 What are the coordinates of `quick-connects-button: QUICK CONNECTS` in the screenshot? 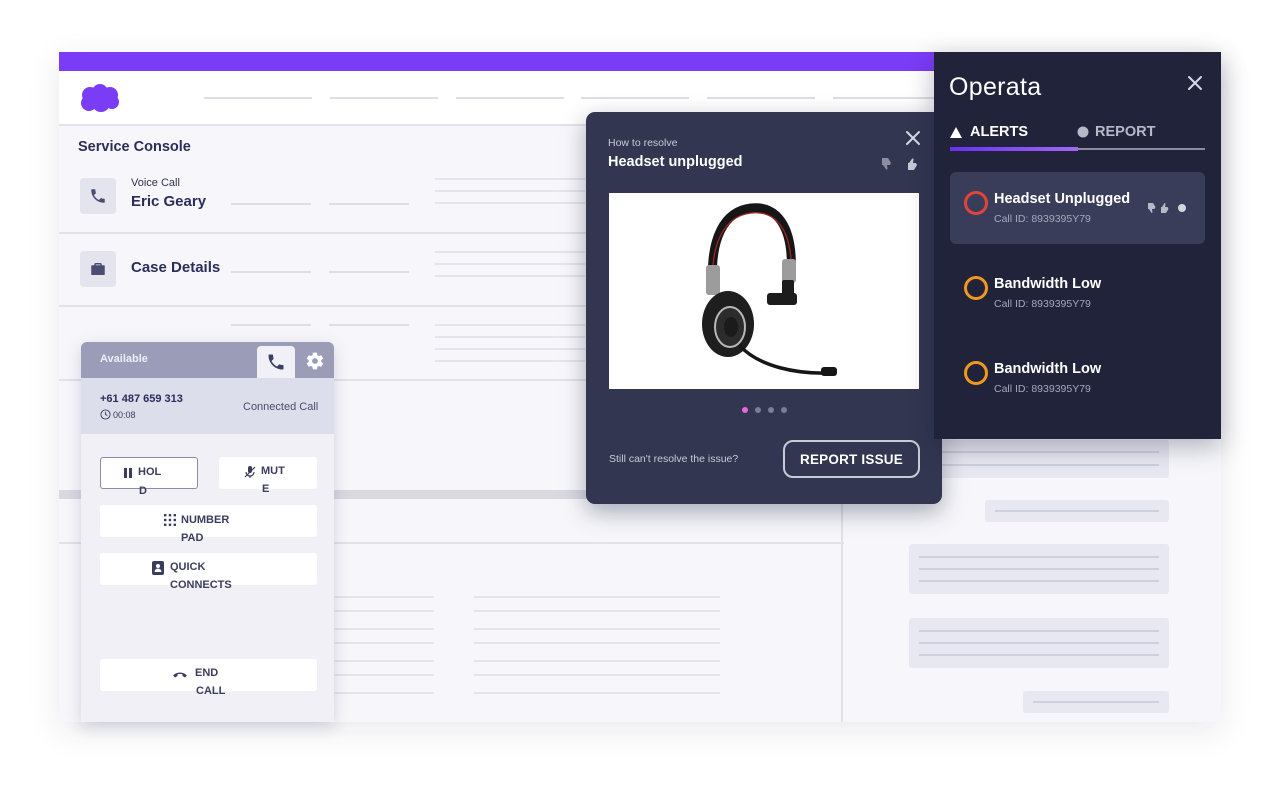 It's located at (208, 572).